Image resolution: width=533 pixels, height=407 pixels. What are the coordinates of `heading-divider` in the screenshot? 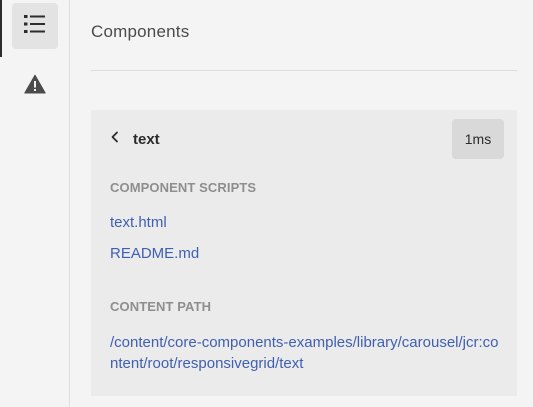 It's located at (304, 70).